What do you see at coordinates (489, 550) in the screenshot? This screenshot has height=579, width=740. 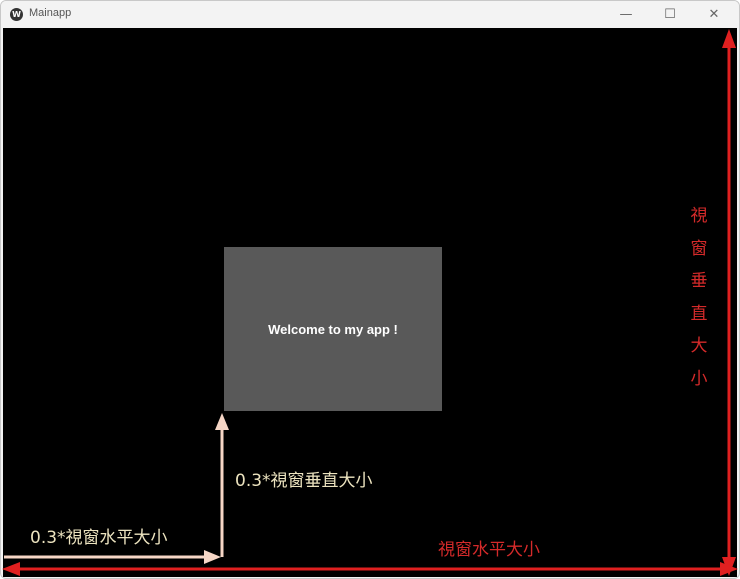 I see `horizontal-full-label: 視窗水平大小` at bounding box center [489, 550].